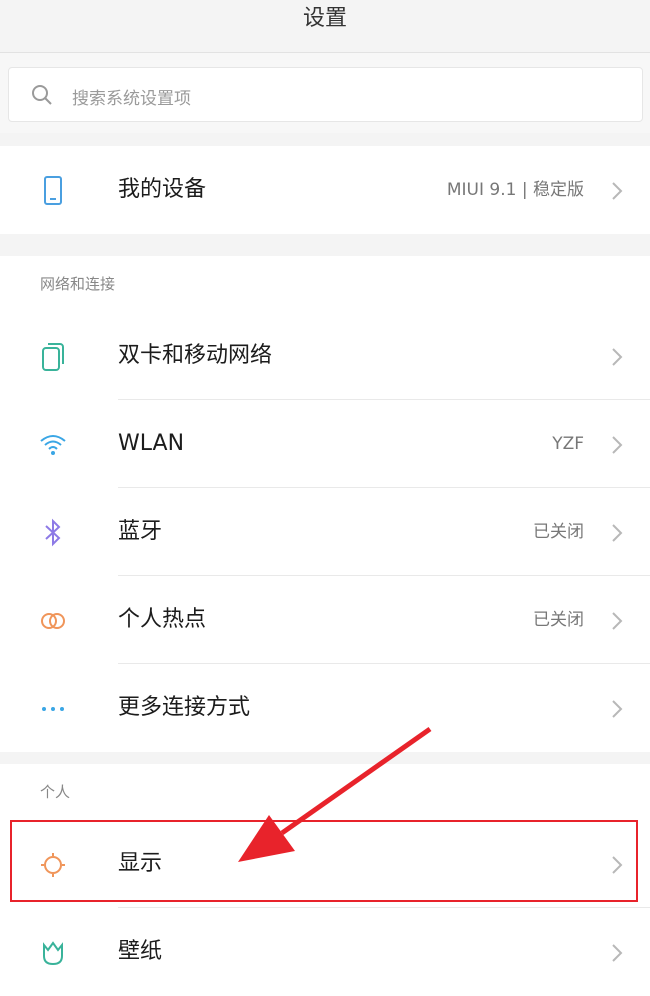  What do you see at coordinates (53, 357) in the screenshot?
I see `sim-card-icon` at bounding box center [53, 357].